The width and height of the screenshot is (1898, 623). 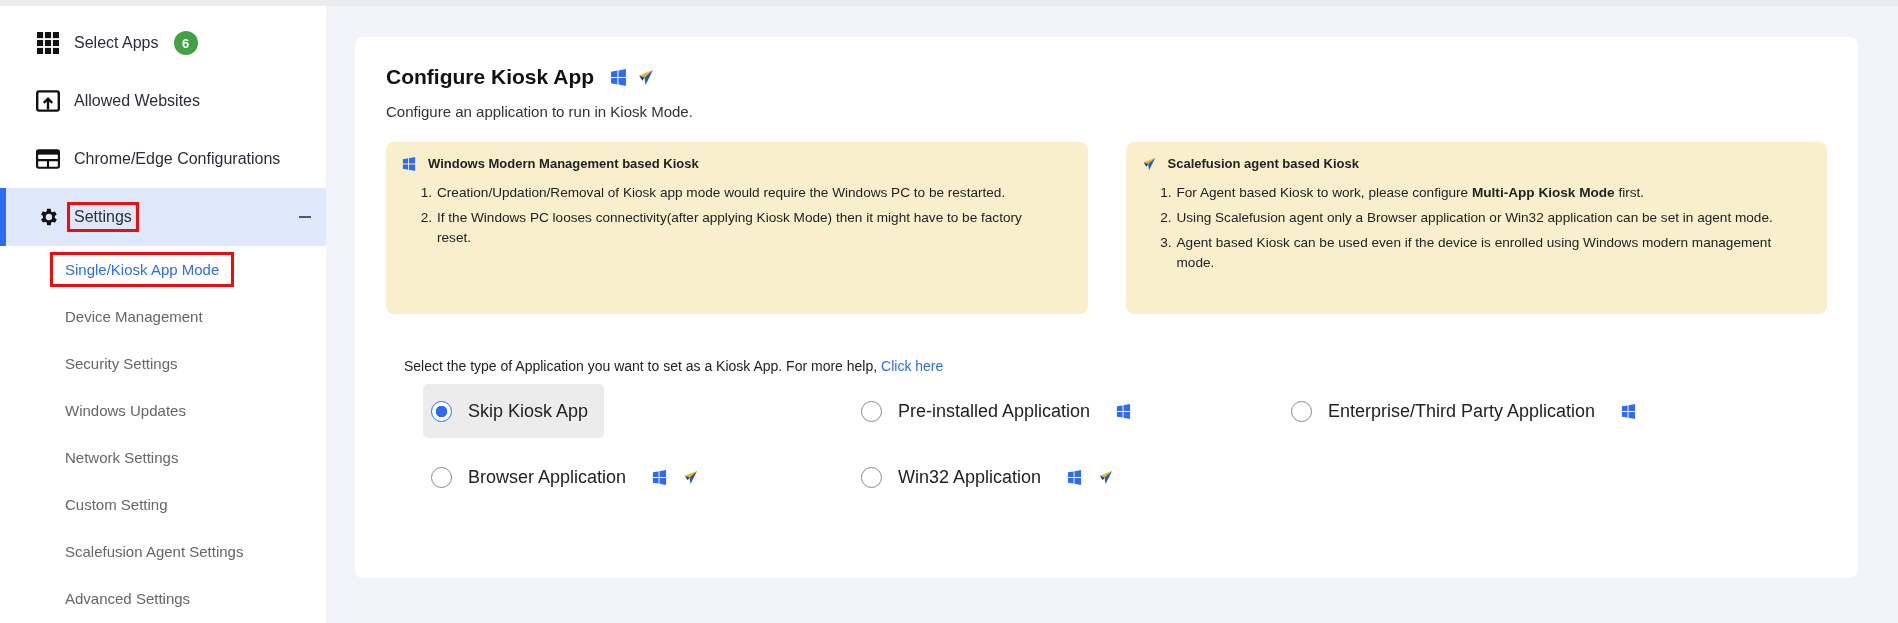 I want to click on note-title: Windows Modern Management based Kiosk, so click(x=563, y=163).